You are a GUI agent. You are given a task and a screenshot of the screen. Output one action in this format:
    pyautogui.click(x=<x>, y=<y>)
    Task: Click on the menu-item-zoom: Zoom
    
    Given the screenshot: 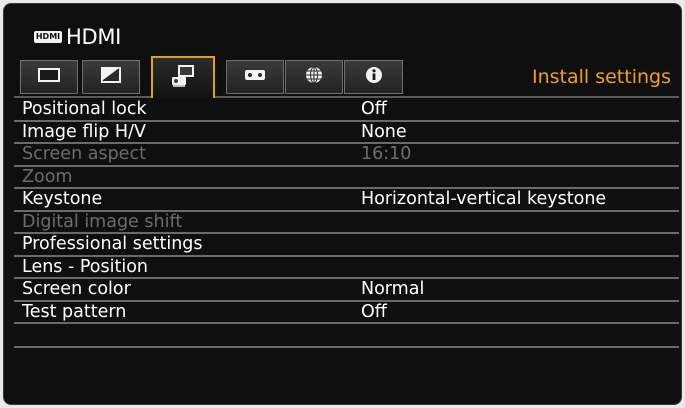 What is the action you would take?
    pyautogui.click(x=346, y=177)
    